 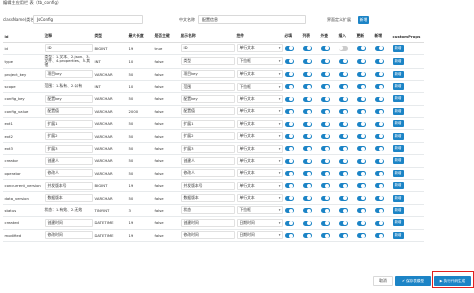 I want to click on comment-input: 项目key, so click(x=68, y=74).